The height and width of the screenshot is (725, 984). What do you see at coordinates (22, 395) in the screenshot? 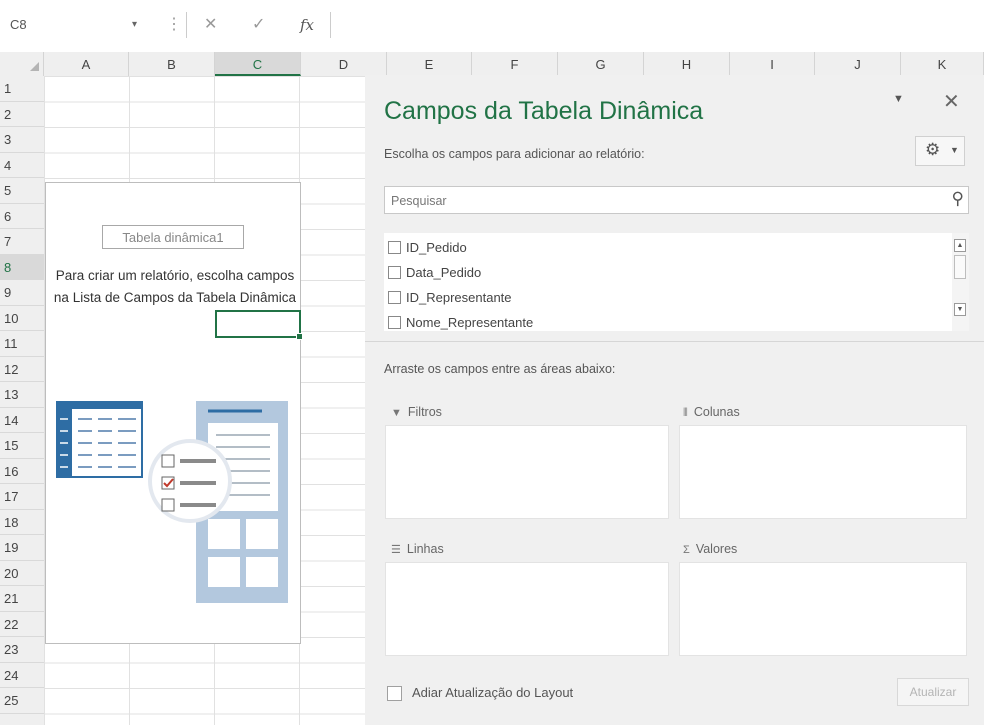
I see `row-header-13: 13` at bounding box center [22, 395].